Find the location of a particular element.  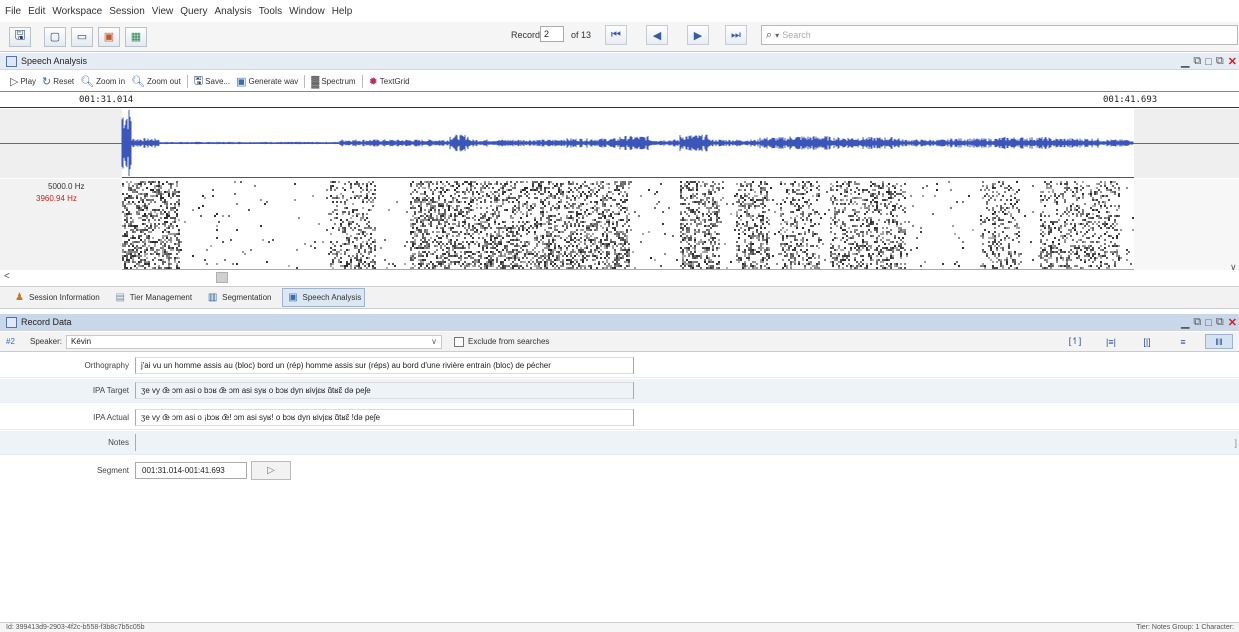

spectrogram-view: 5000.0 Hz 3960.94 Hz is located at coordinates (619, 224).